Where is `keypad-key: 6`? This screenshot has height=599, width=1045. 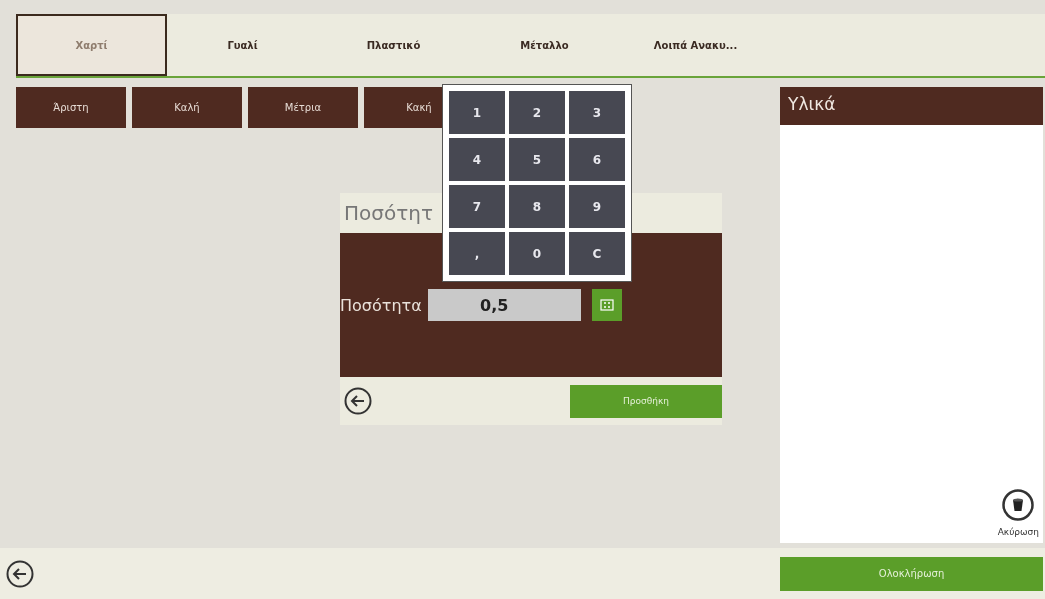 keypad-key: 6 is located at coordinates (597, 159).